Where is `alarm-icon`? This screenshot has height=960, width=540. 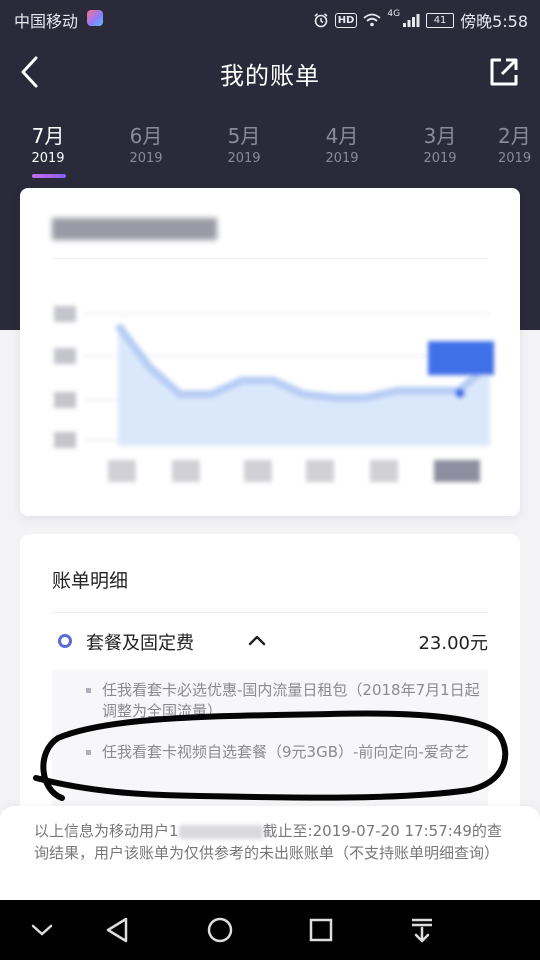
alarm-icon is located at coordinates (321, 20).